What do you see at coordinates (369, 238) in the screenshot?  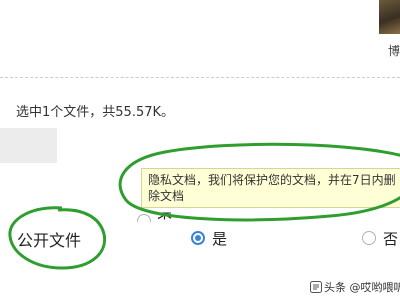 I see `public-no-radio` at bounding box center [369, 238].